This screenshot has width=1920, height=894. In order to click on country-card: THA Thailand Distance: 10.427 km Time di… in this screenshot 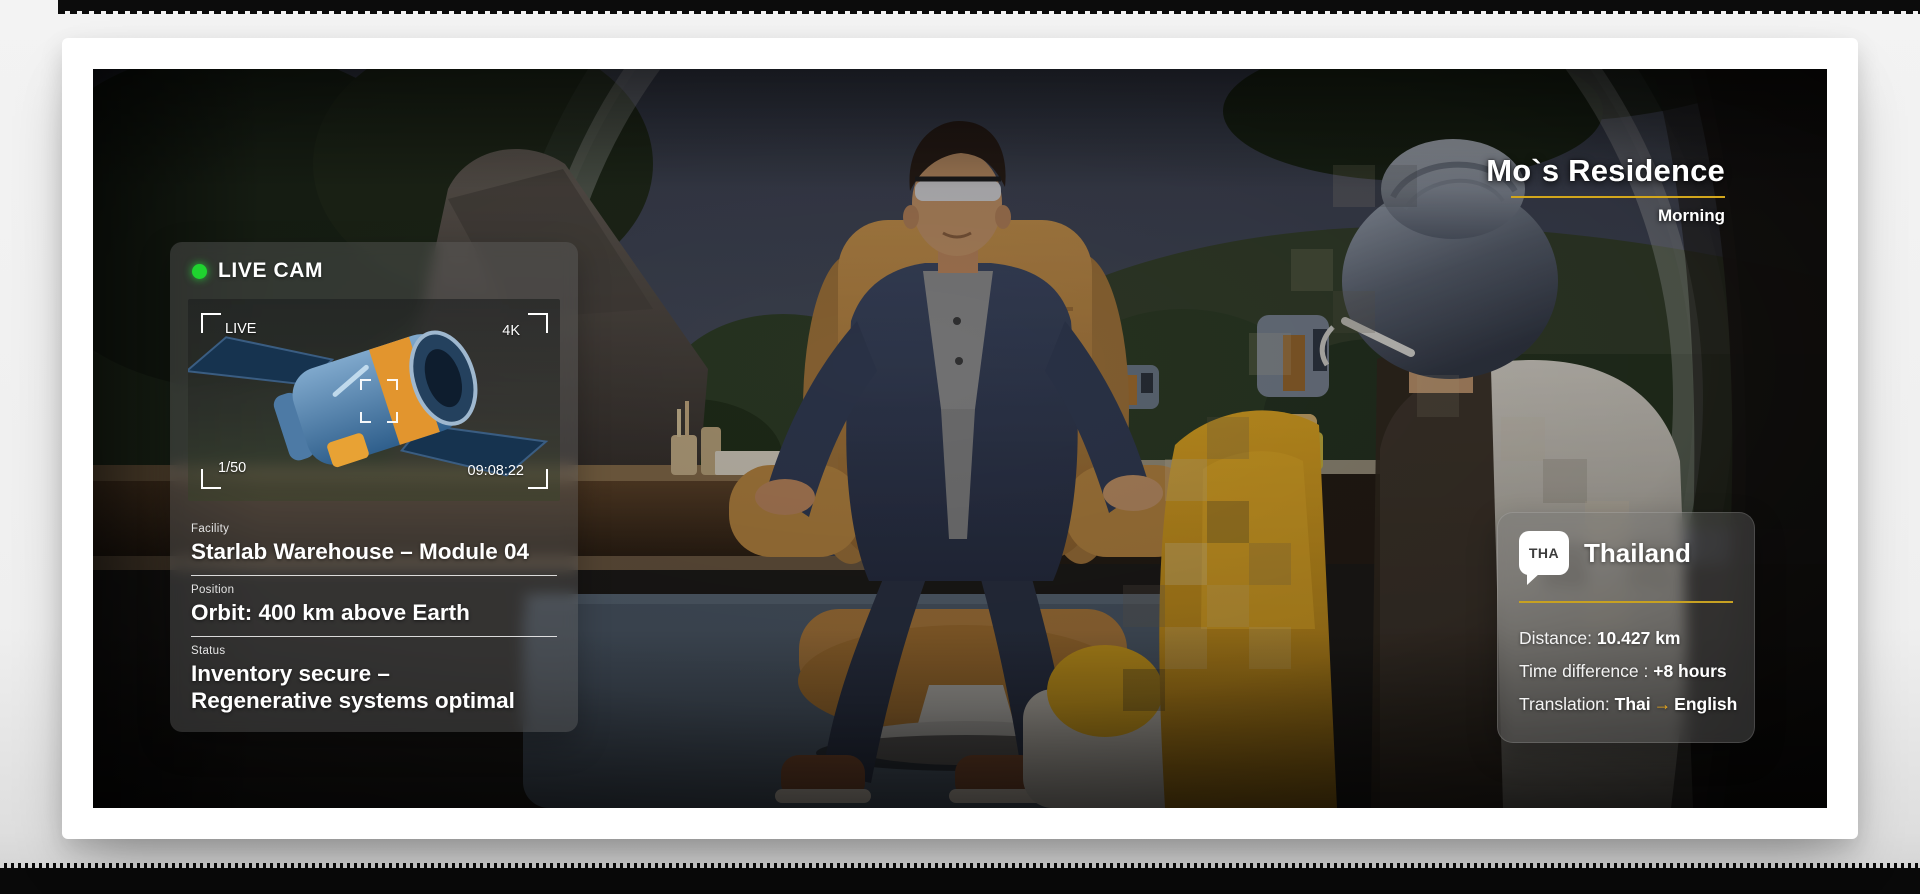, I will do `click(1626, 627)`.